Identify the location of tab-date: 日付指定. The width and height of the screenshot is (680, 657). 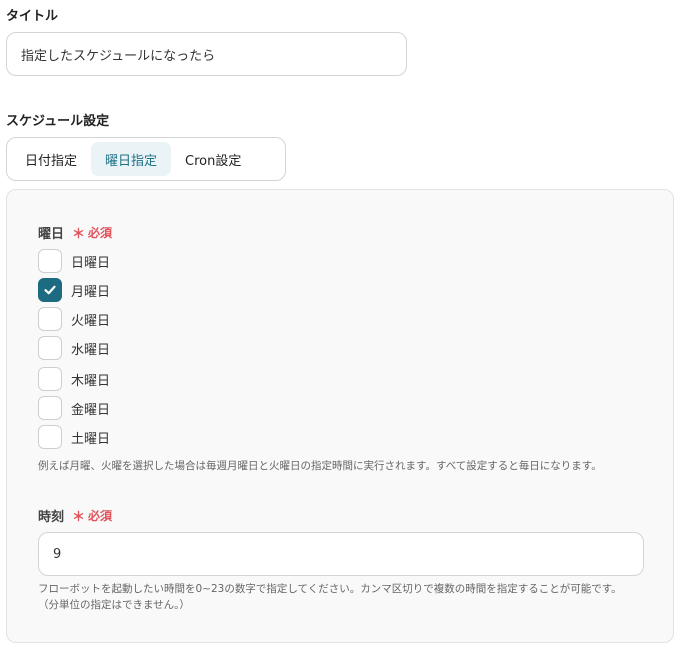
(51, 159).